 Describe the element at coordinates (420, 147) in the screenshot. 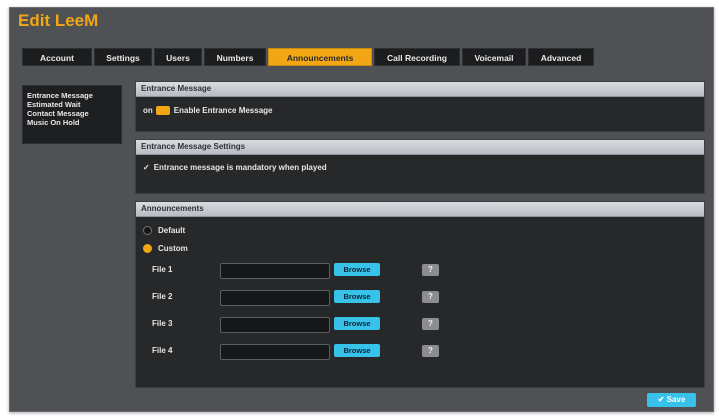

I see `entrance-settings-header: Entrance Message Settings` at that location.